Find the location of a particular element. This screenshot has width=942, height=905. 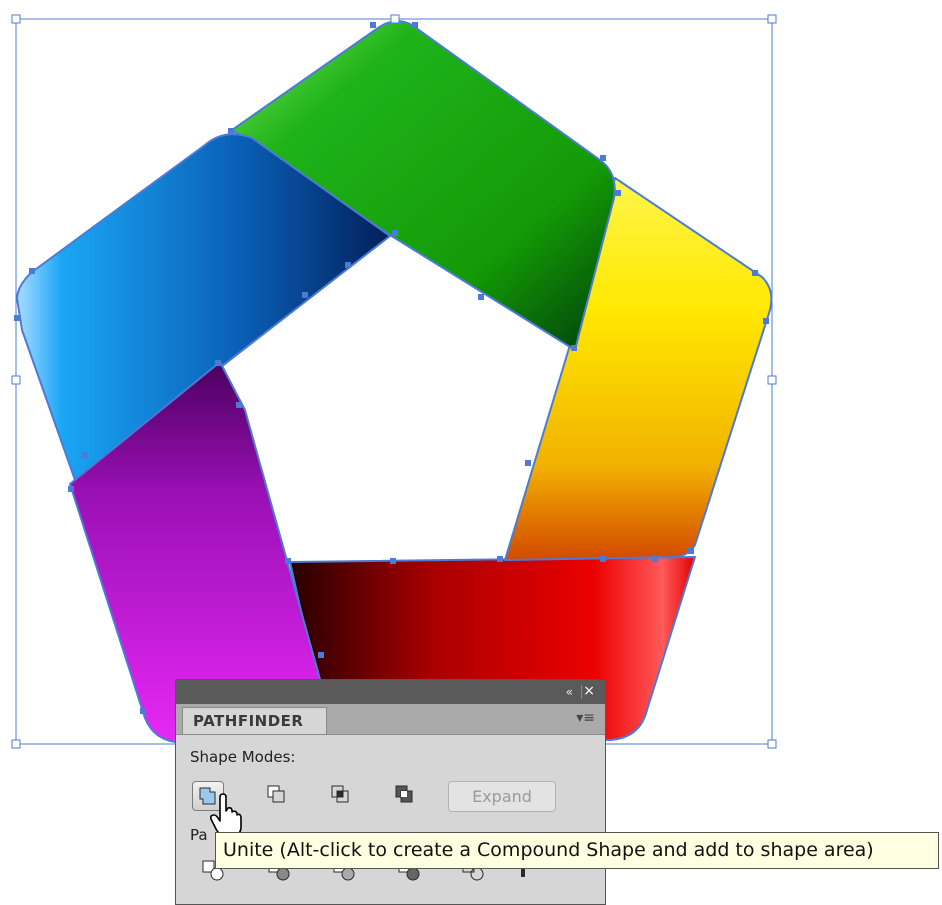

intersect-icon is located at coordinates (340, 794).